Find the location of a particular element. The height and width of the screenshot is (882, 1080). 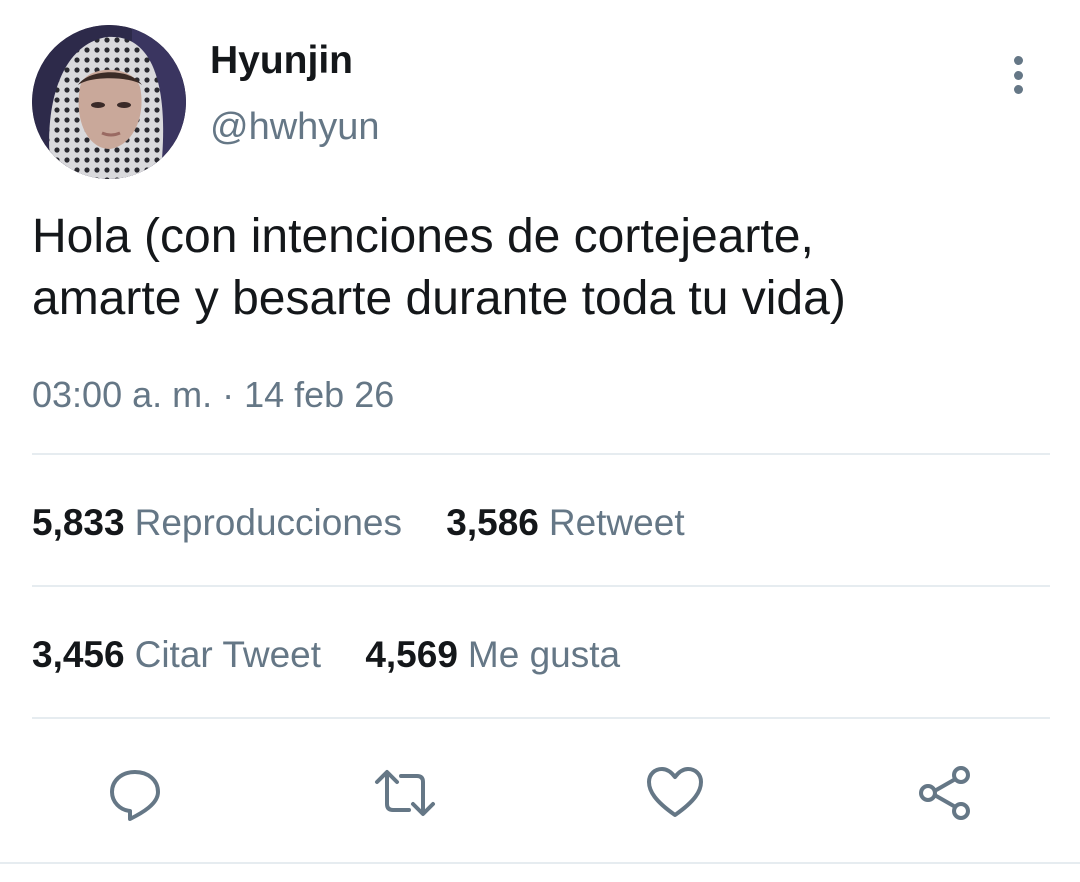

retweet-icon is located at coordinates (405, 793).